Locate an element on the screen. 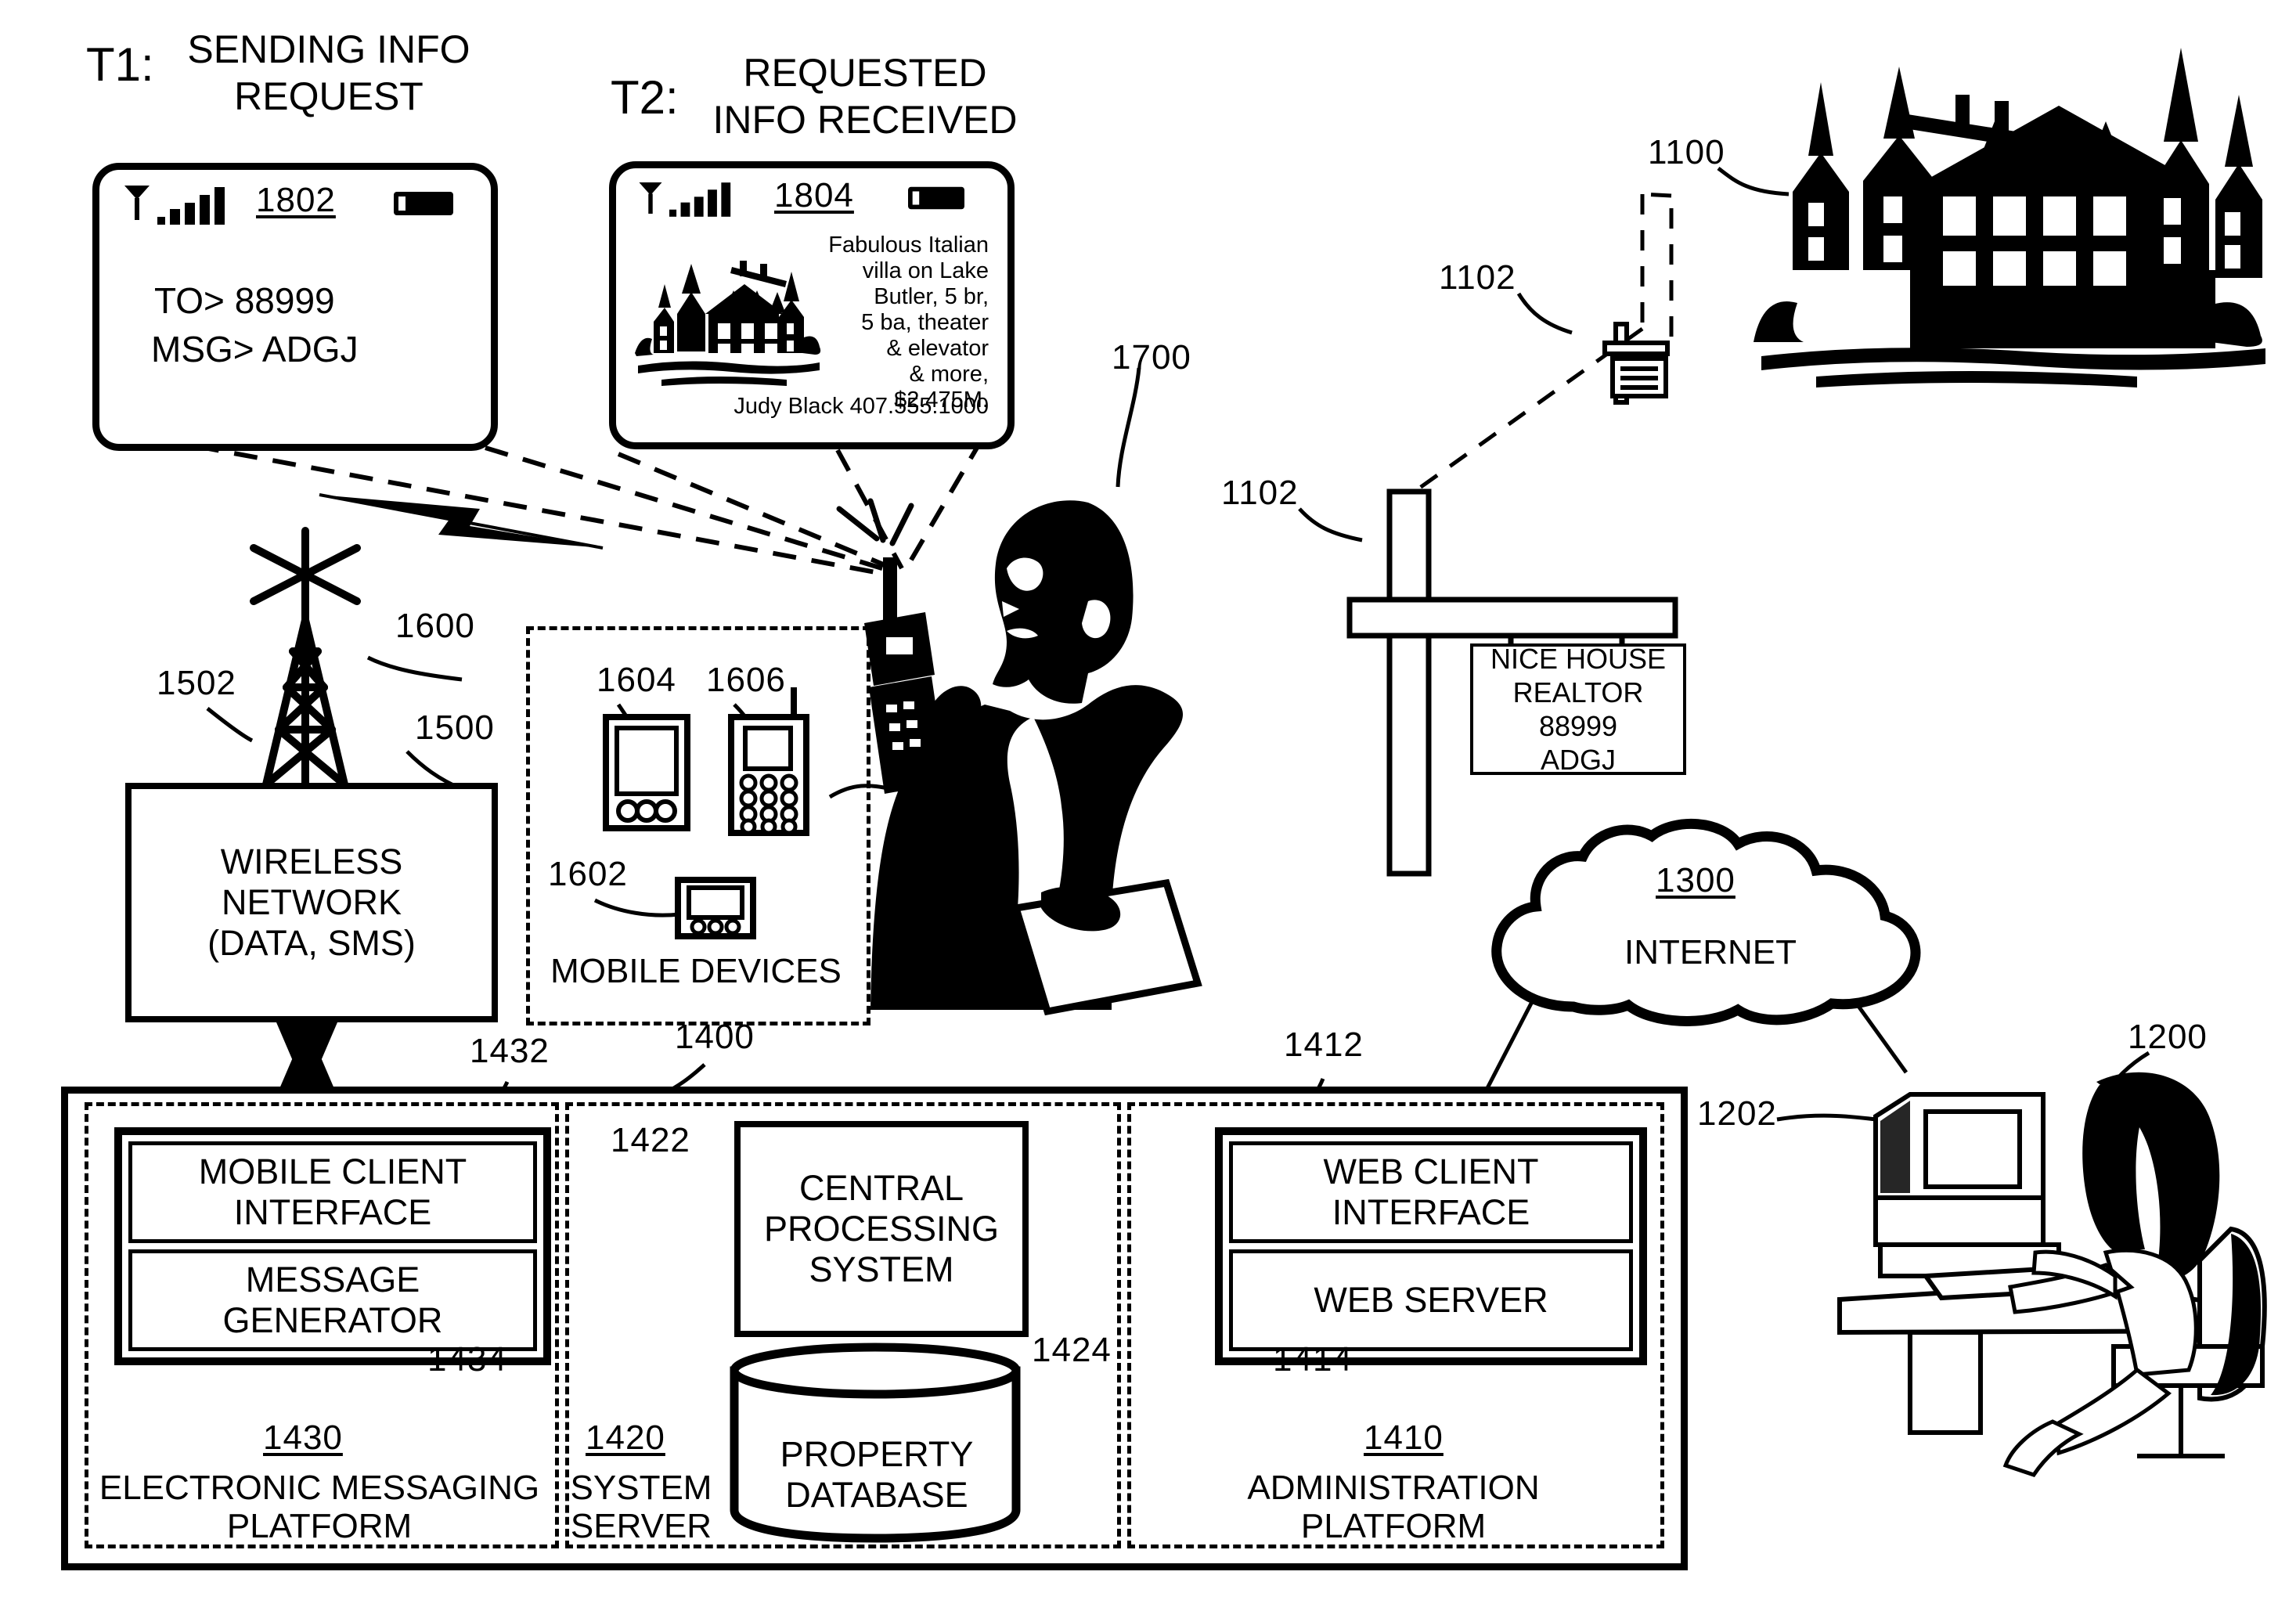  pager-ref: 1602 is located at coordinates (588, 874).